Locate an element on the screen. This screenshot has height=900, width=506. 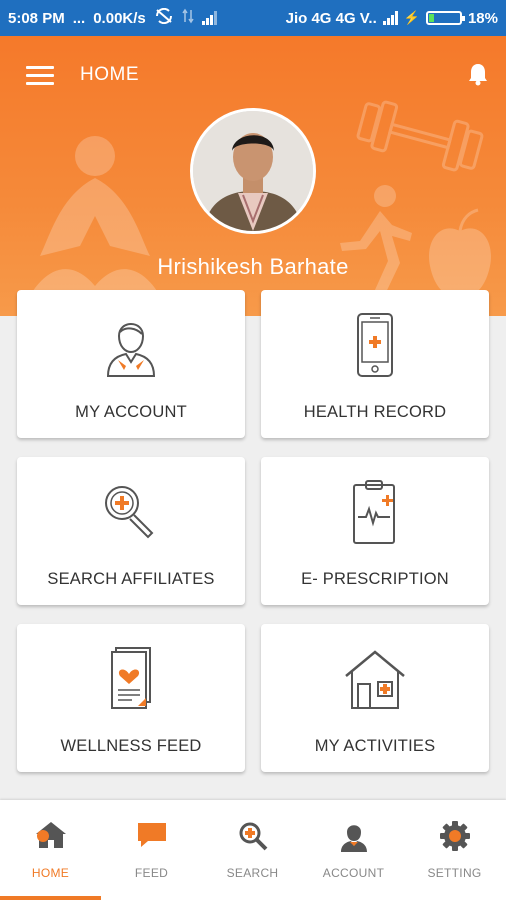
heart-document-icon is located at coordinates (131, 678).